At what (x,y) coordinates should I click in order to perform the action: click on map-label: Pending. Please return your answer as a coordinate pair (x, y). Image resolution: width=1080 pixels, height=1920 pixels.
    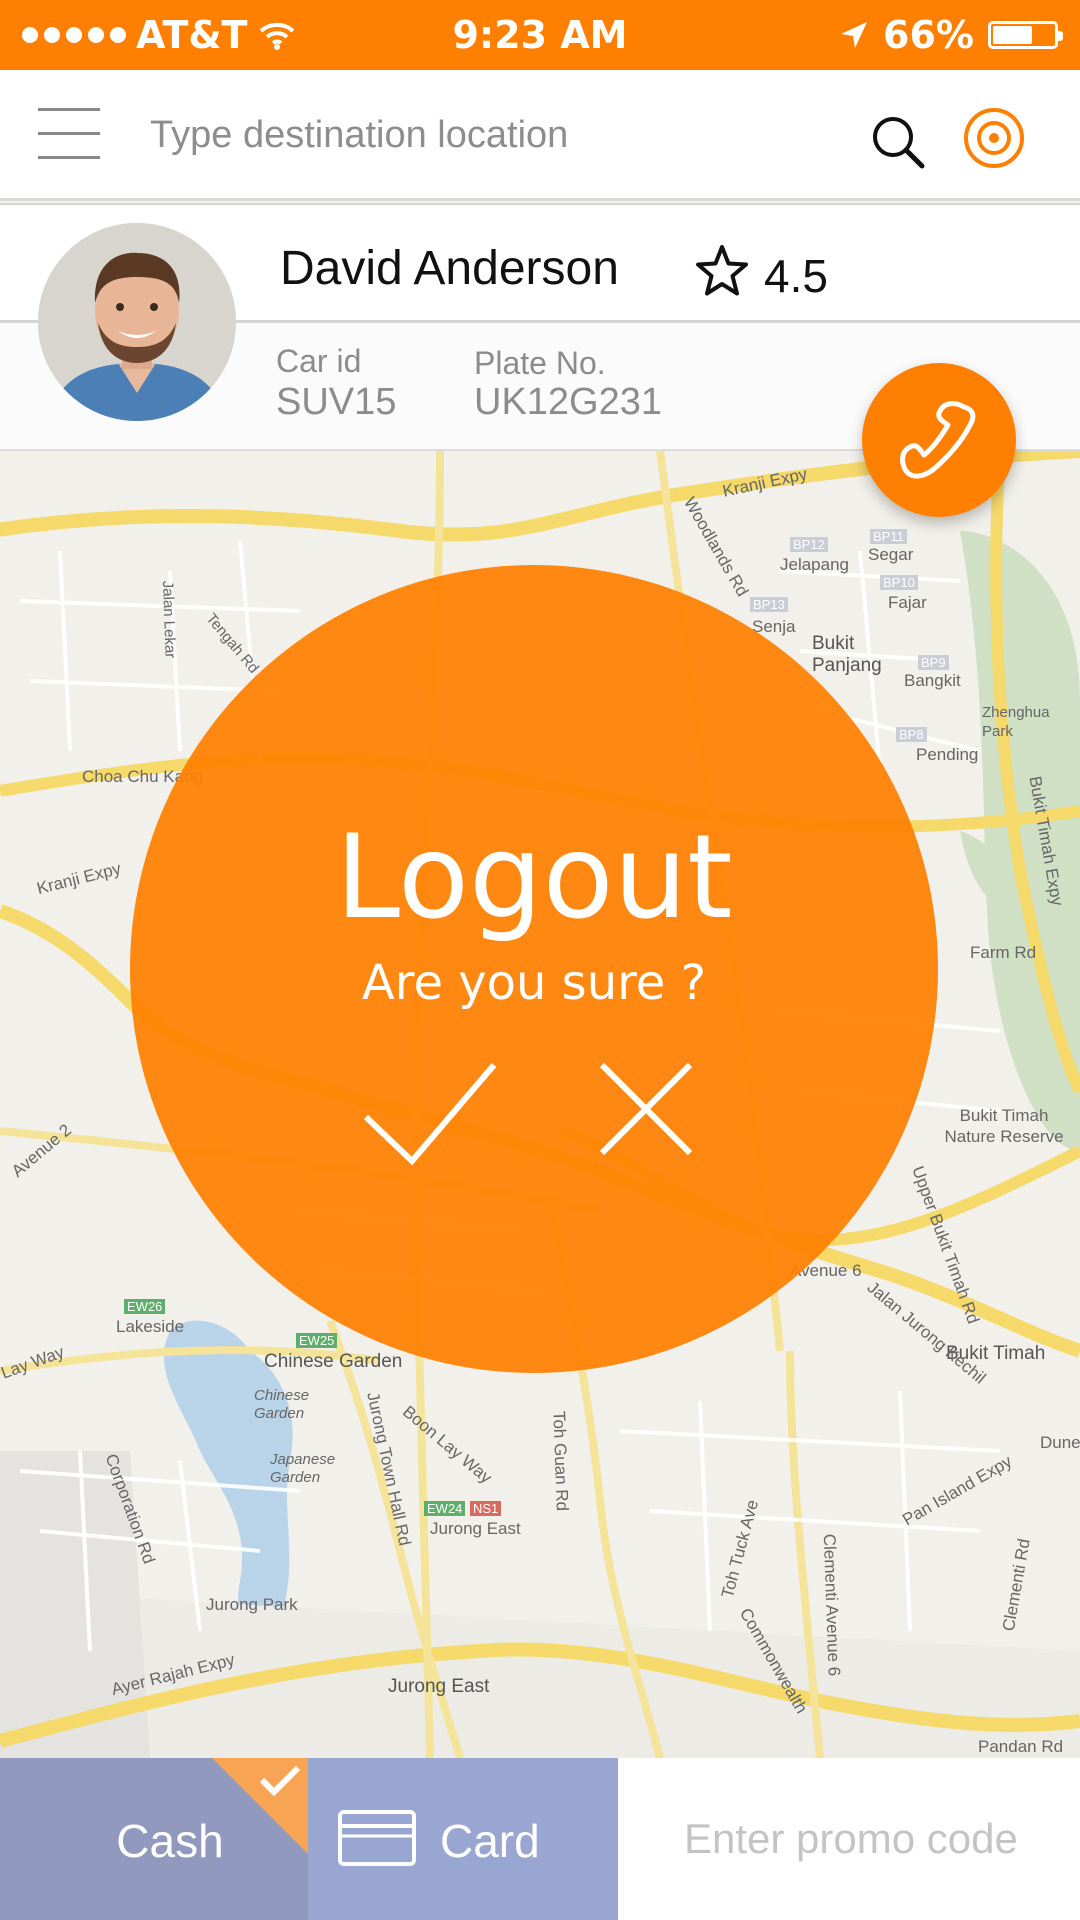
    Looking at the image, I should click on (947, 754).